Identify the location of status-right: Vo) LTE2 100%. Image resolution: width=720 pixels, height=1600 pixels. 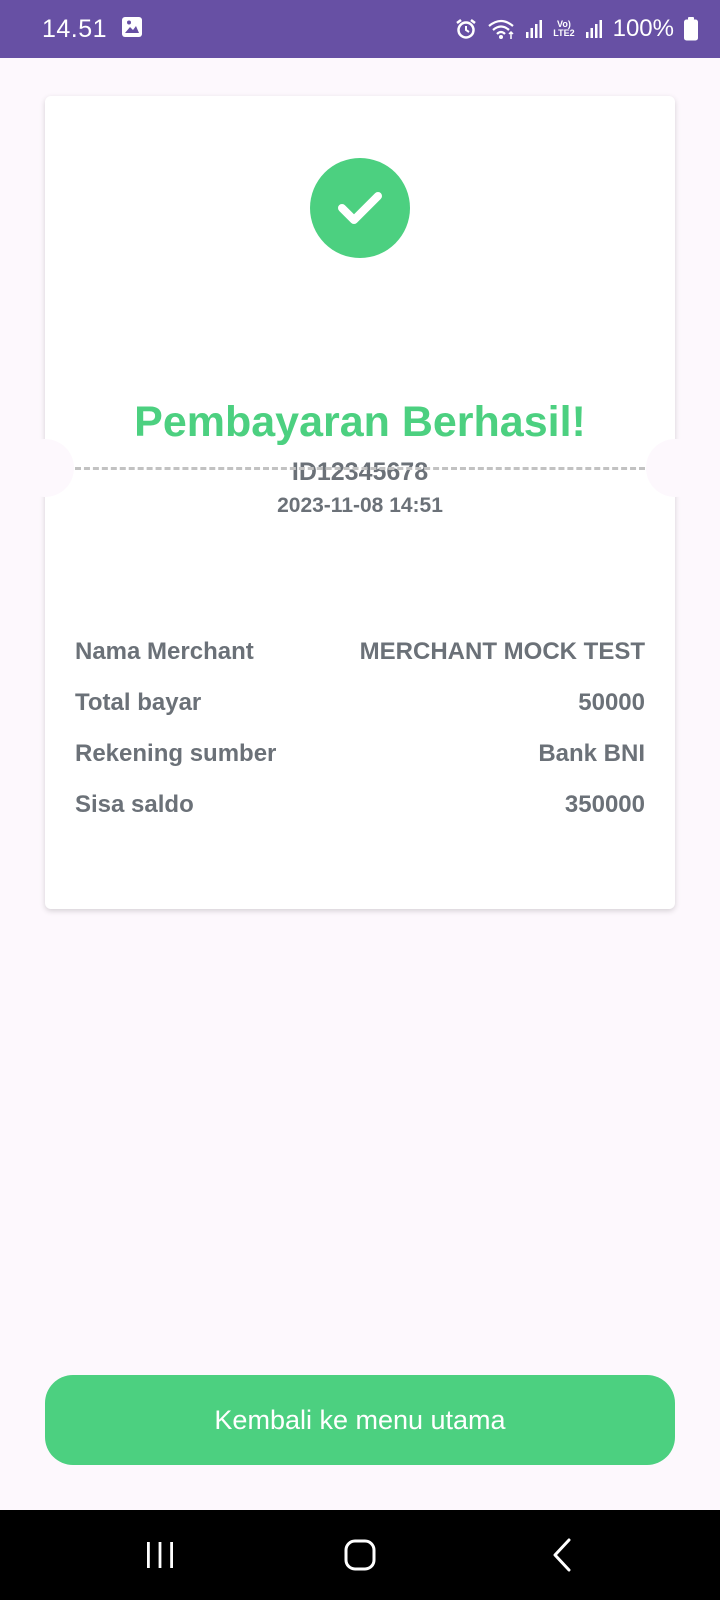
(576, 29).